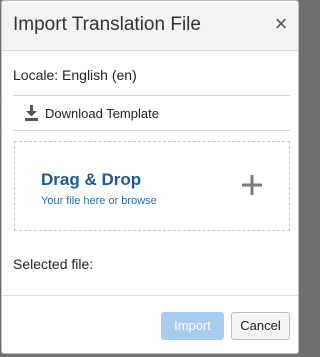  Describe the element at coordinates (107, 24) in the screenshot. I see `dialog-title: Import Translation File` at that location.